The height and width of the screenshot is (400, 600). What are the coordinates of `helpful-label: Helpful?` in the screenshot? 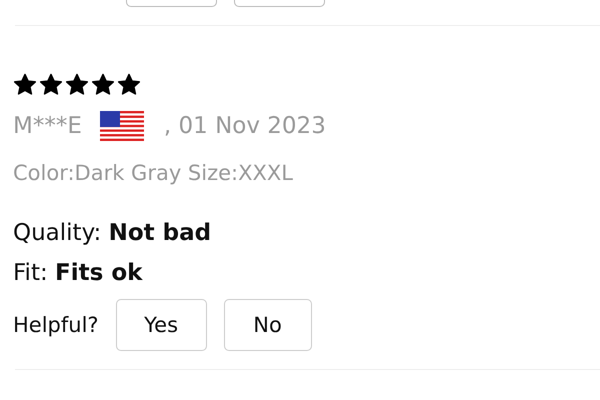 It's located at (56, 325).